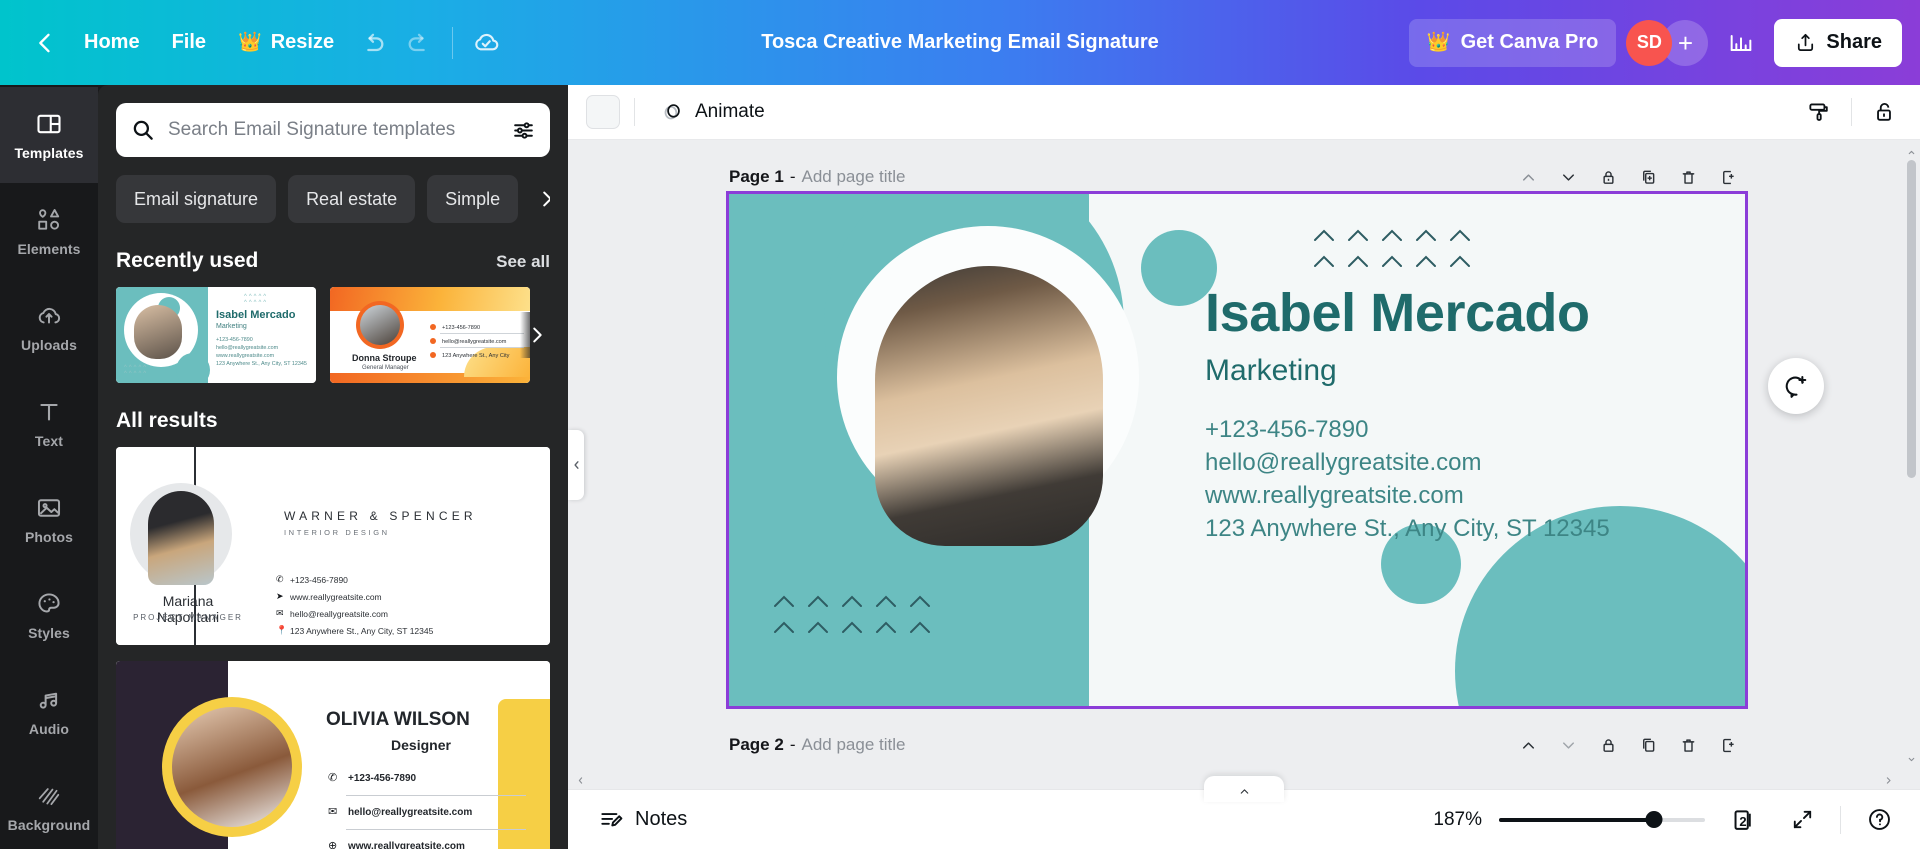 This screenshot has width=1920, height=849. What do you see at coordinates (523, 130) in the screenshot?
I see `sliders-icon` at bounding box center [523, 130].